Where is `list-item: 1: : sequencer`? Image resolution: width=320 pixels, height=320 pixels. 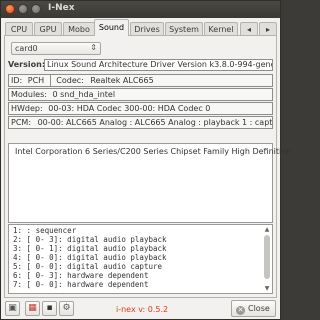 list-item: 1: : sequencer is located at coordinates (140, 230).